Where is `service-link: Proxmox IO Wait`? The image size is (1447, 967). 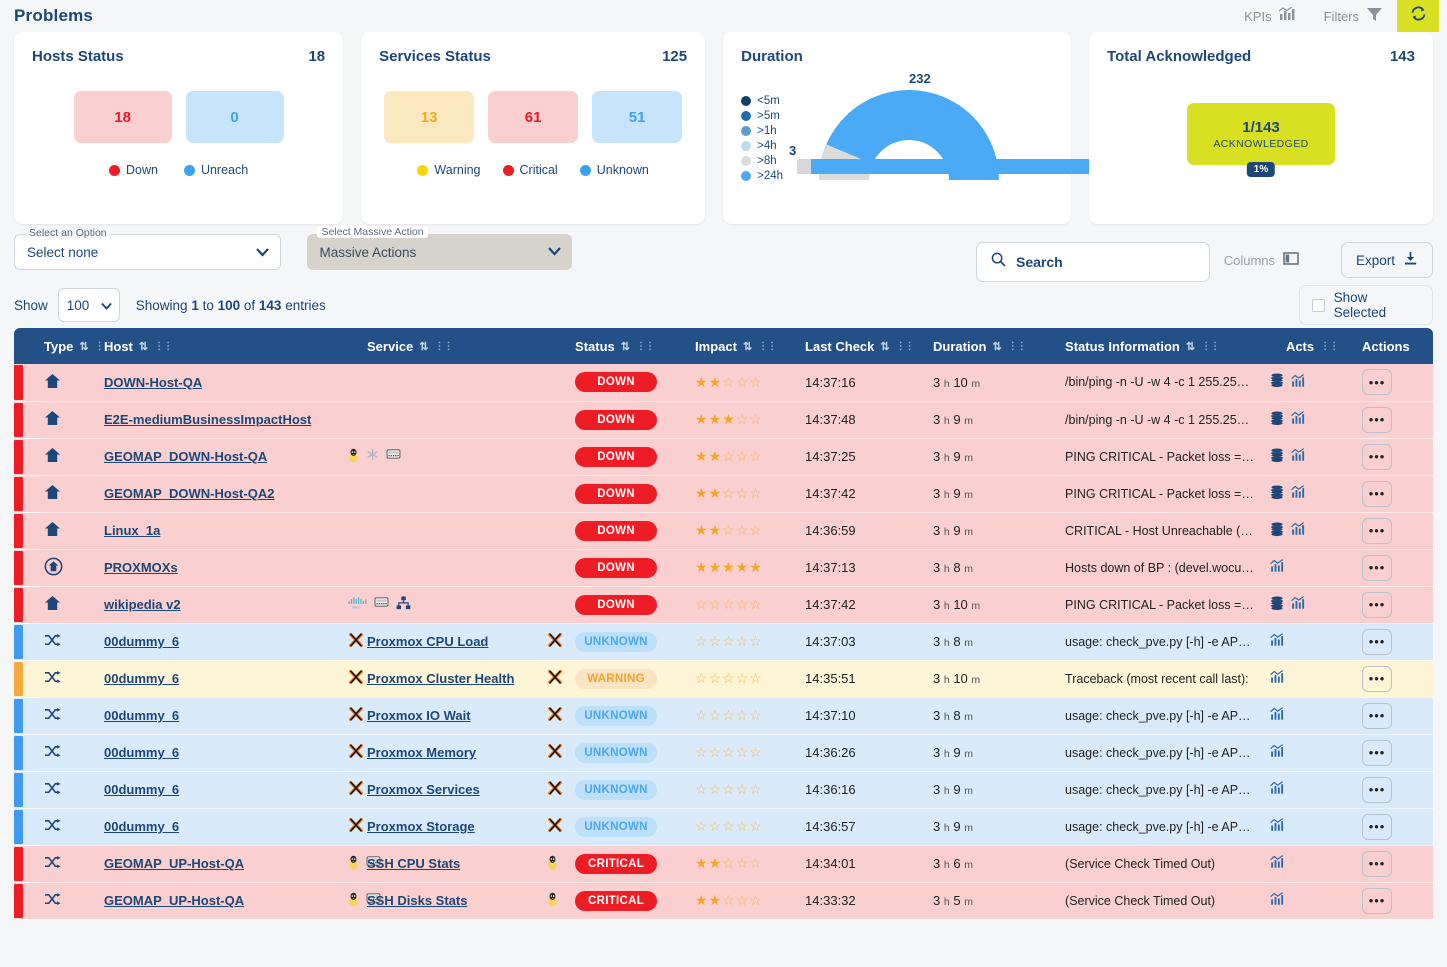
service-link: Proxmox IO Wait is located at coordinates (419, 715).